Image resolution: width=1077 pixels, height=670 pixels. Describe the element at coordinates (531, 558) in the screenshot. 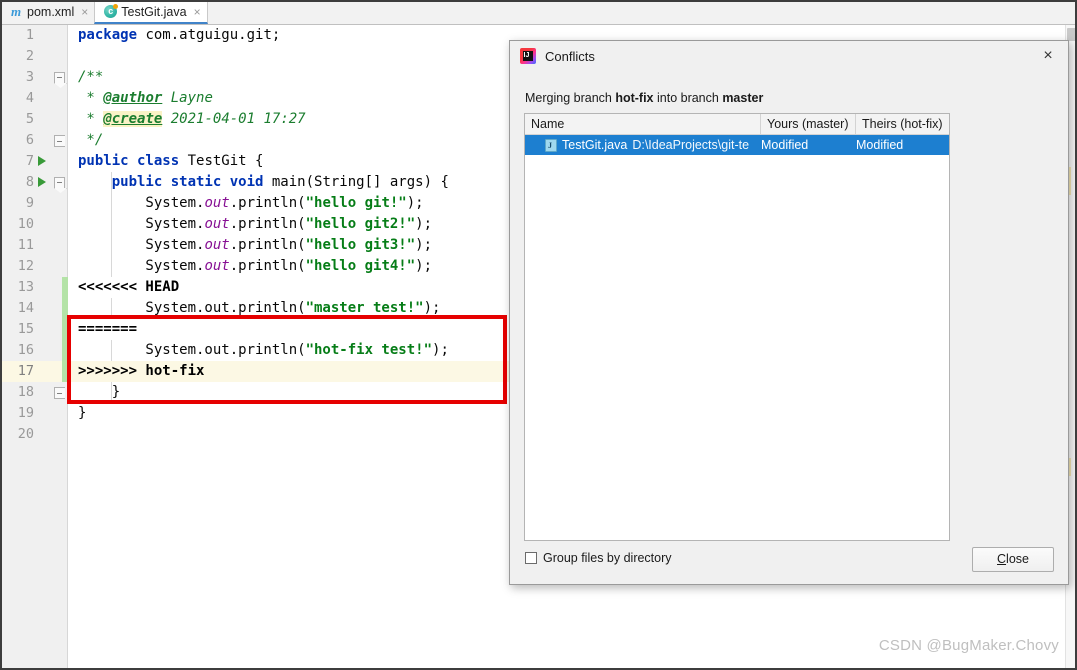

I see `checkbox-box` at that location.